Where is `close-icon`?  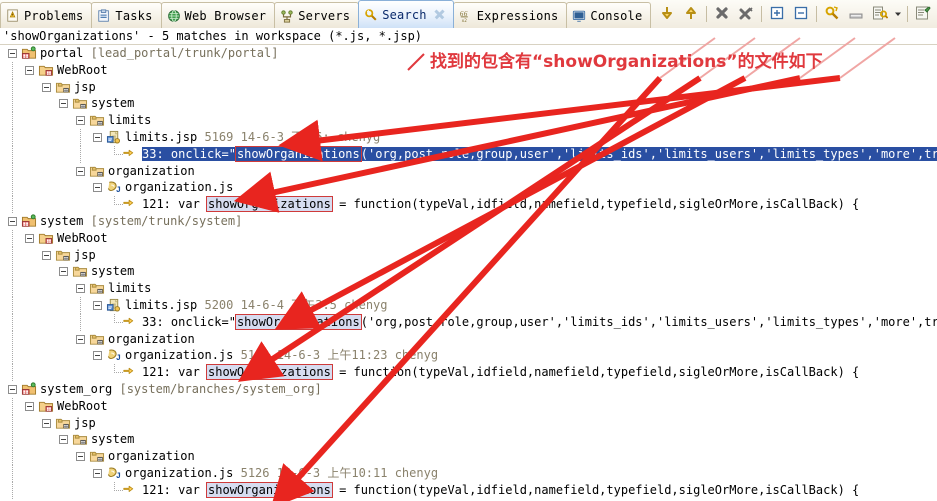 close-icon is located at coordinates (439, 14).